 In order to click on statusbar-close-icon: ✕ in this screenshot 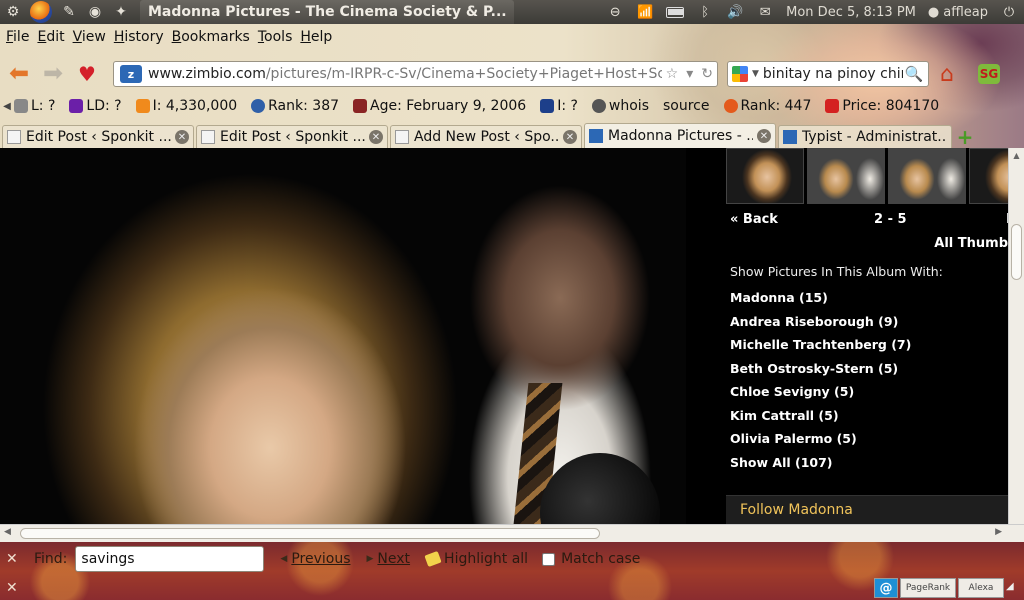, I will do `click(12, 588)`.